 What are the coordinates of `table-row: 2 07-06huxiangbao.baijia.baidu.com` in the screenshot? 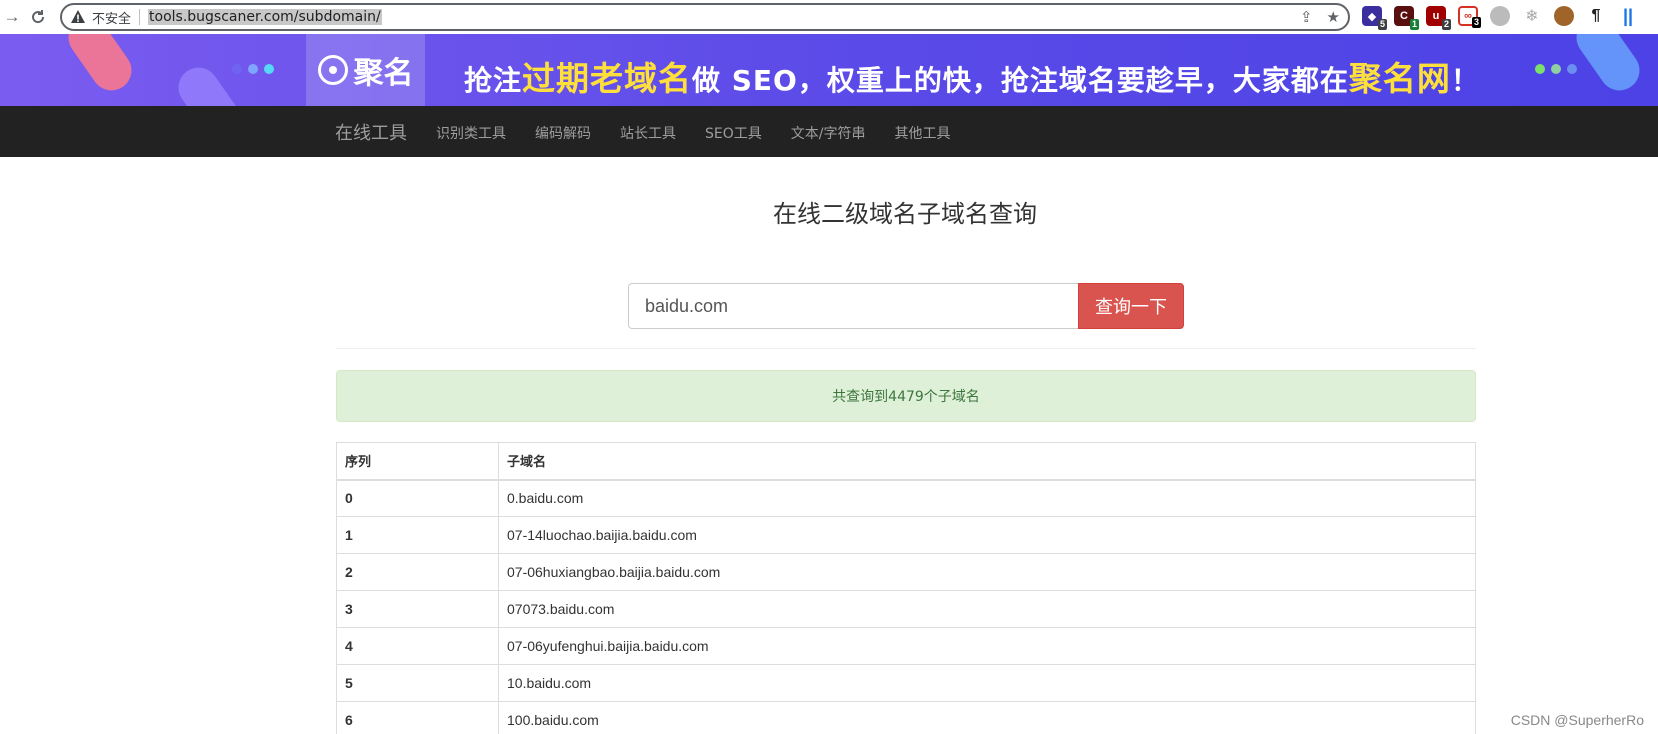 It's located at (906, 572).